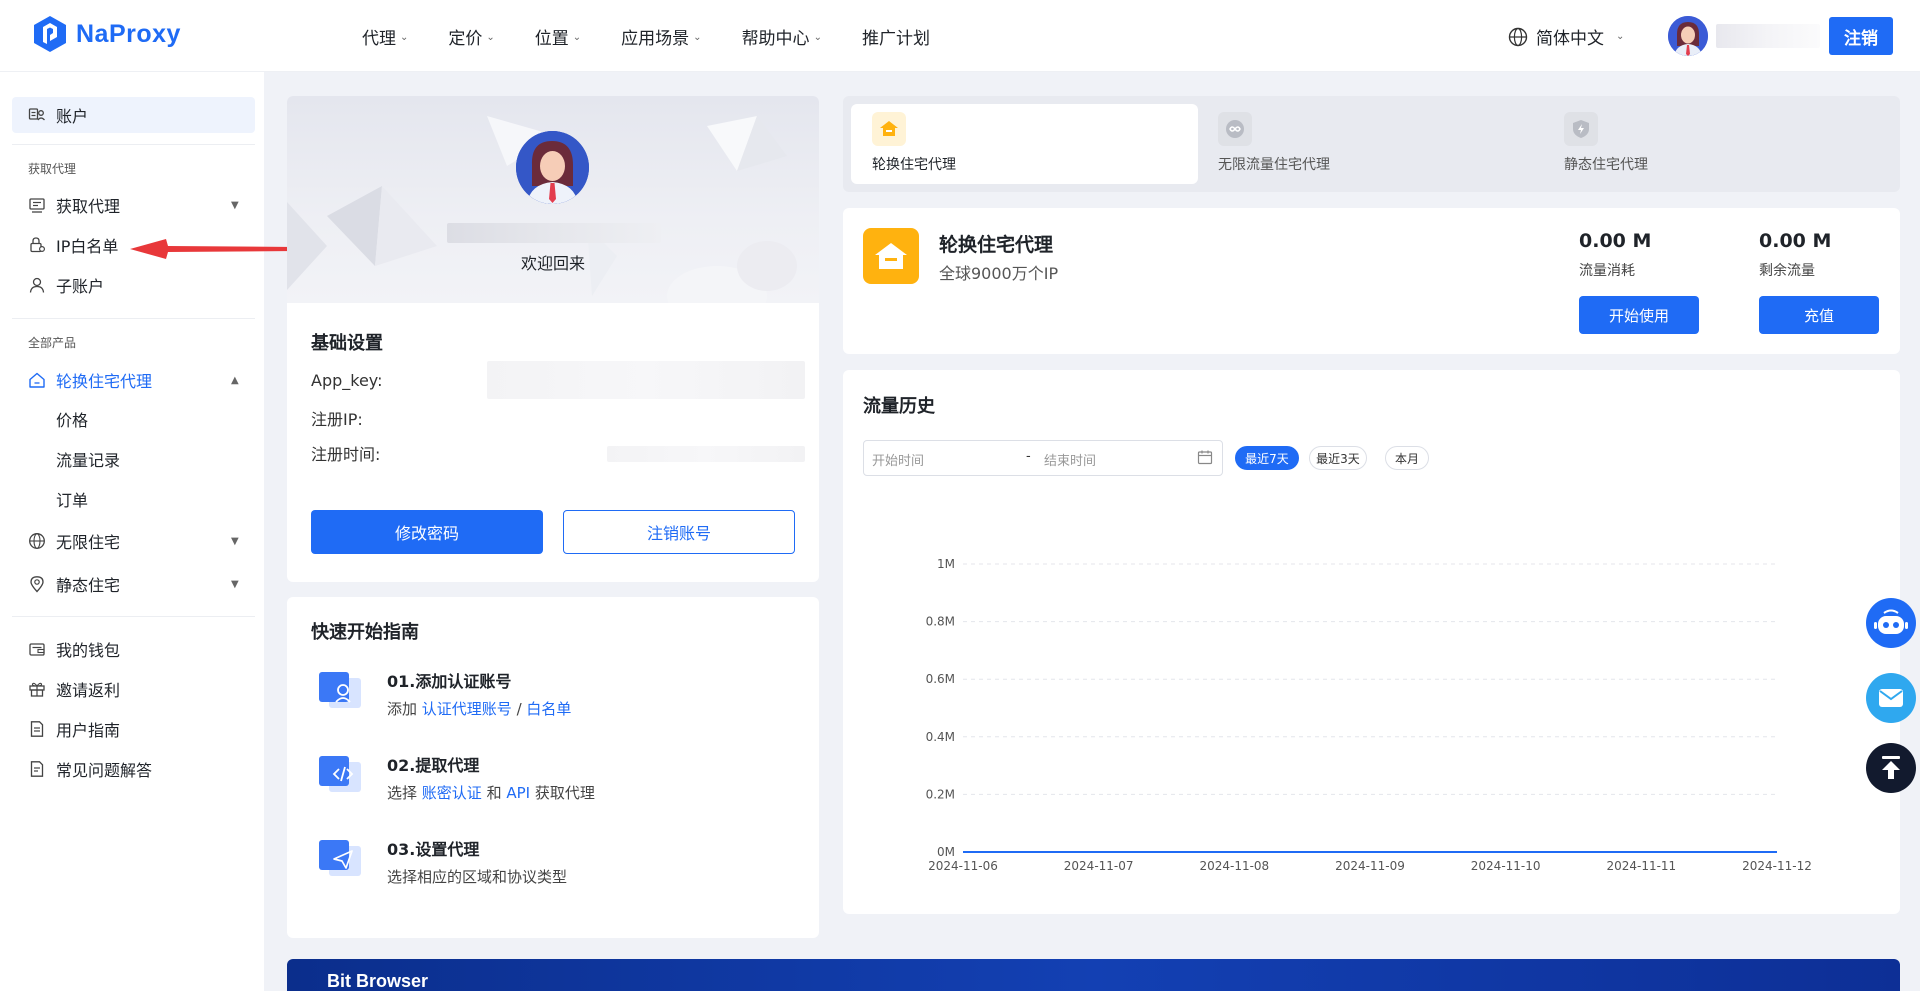 The width and height of the screenshot is (1920, 991). What do you see at coordinates (385, 36) in the screenshot?
I see `nav-proxy: 代理 ⌄` at bounding box center [385, 36].